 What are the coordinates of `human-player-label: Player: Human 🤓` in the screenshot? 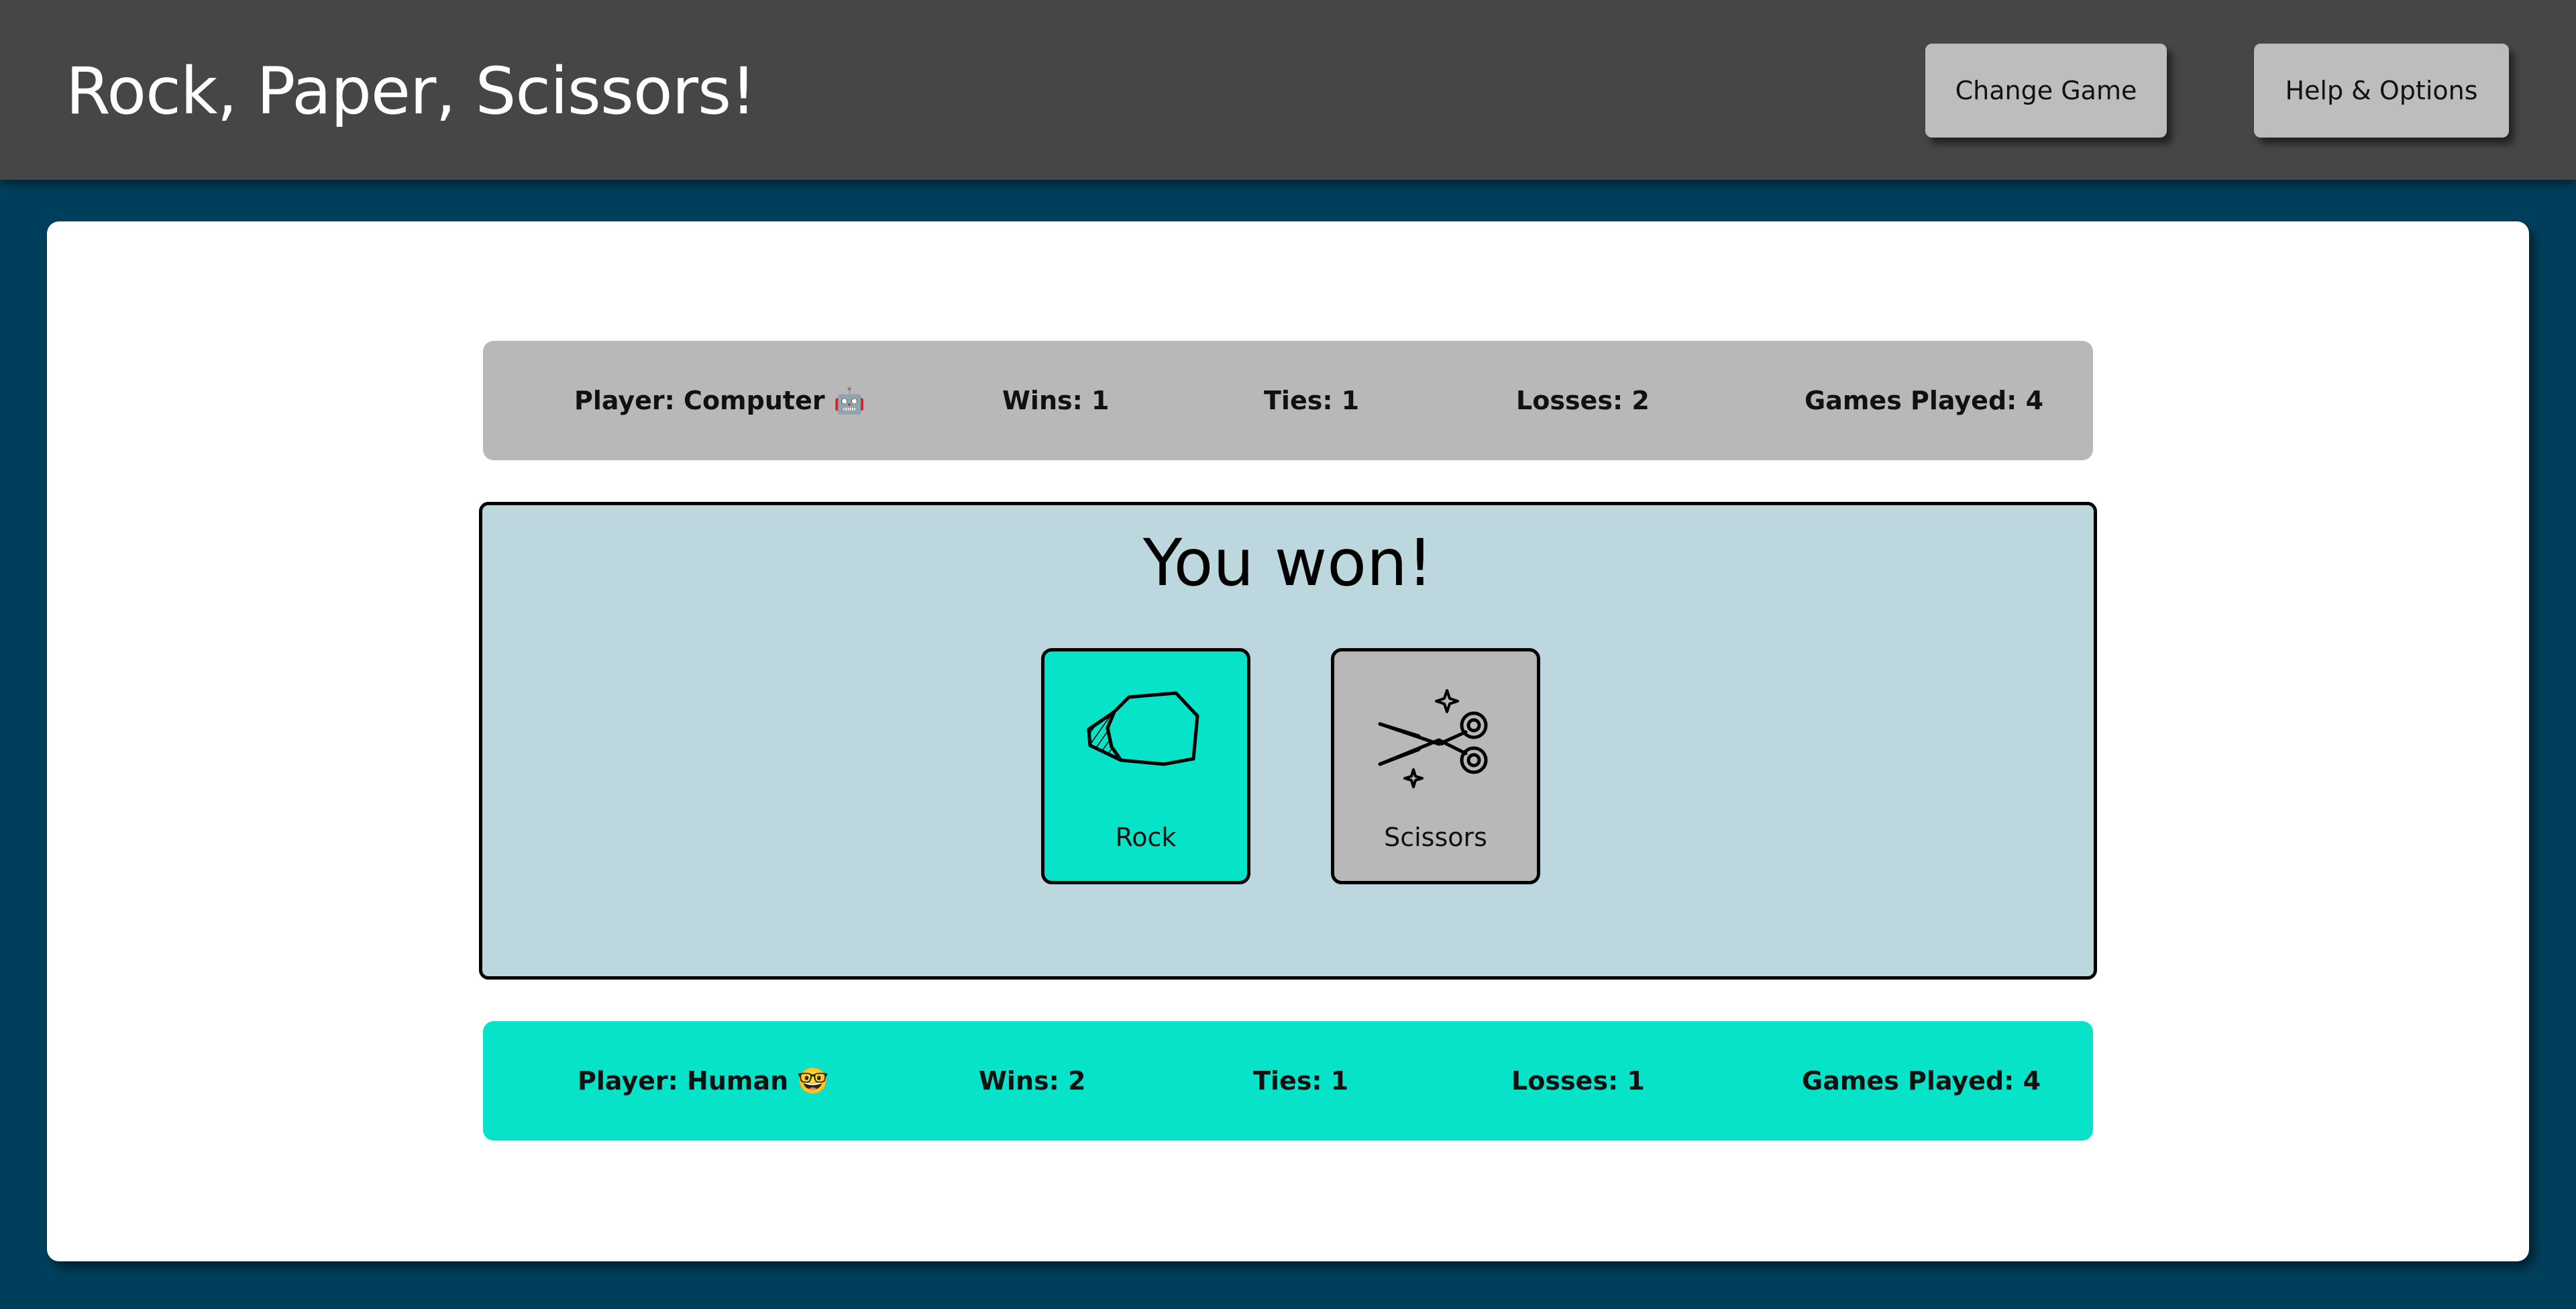 It's located at (703, 1080).